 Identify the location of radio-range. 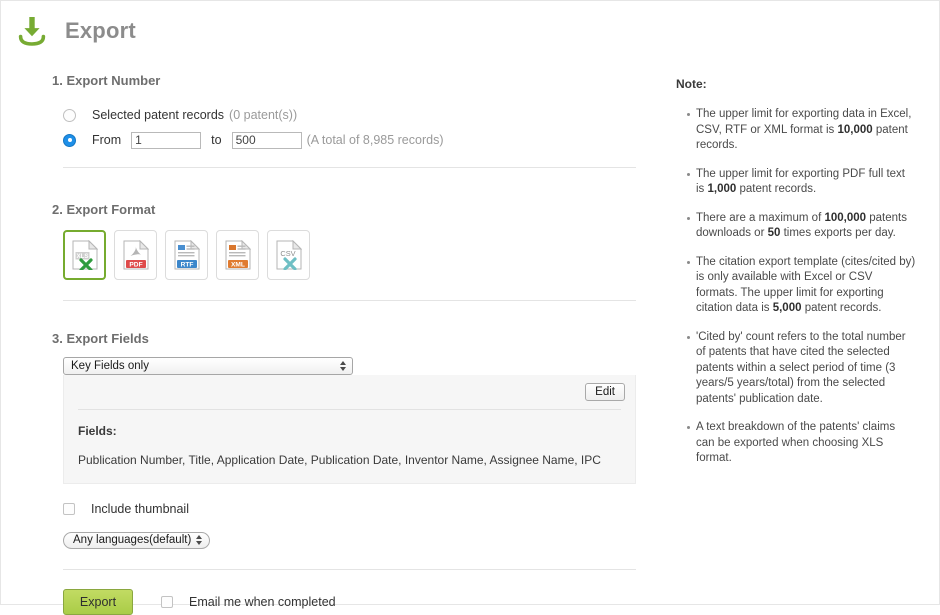
(69, 140).